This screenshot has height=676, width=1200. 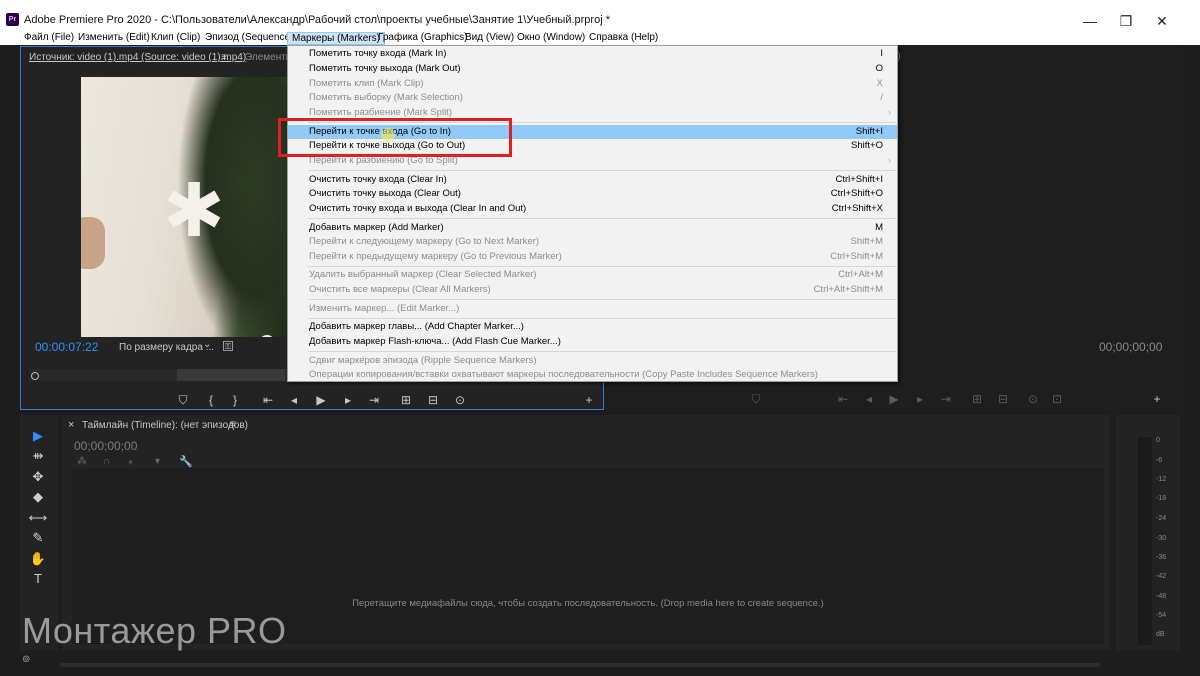 I want to click on program-step-forward-icon: ▸, so click(x=920, y=399).